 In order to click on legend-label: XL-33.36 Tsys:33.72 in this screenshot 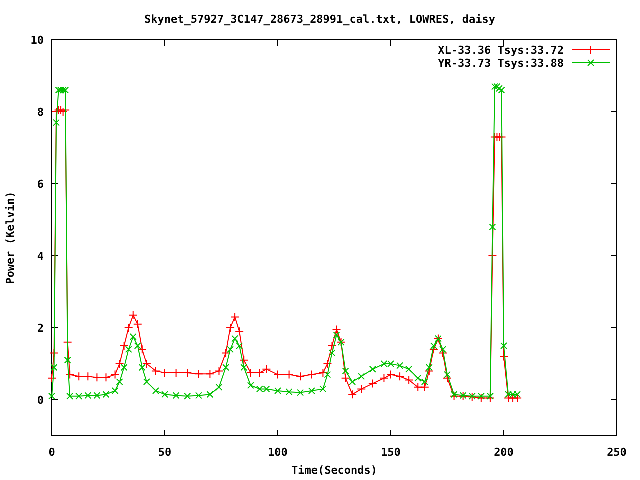, I will do `click(501, 50)`.